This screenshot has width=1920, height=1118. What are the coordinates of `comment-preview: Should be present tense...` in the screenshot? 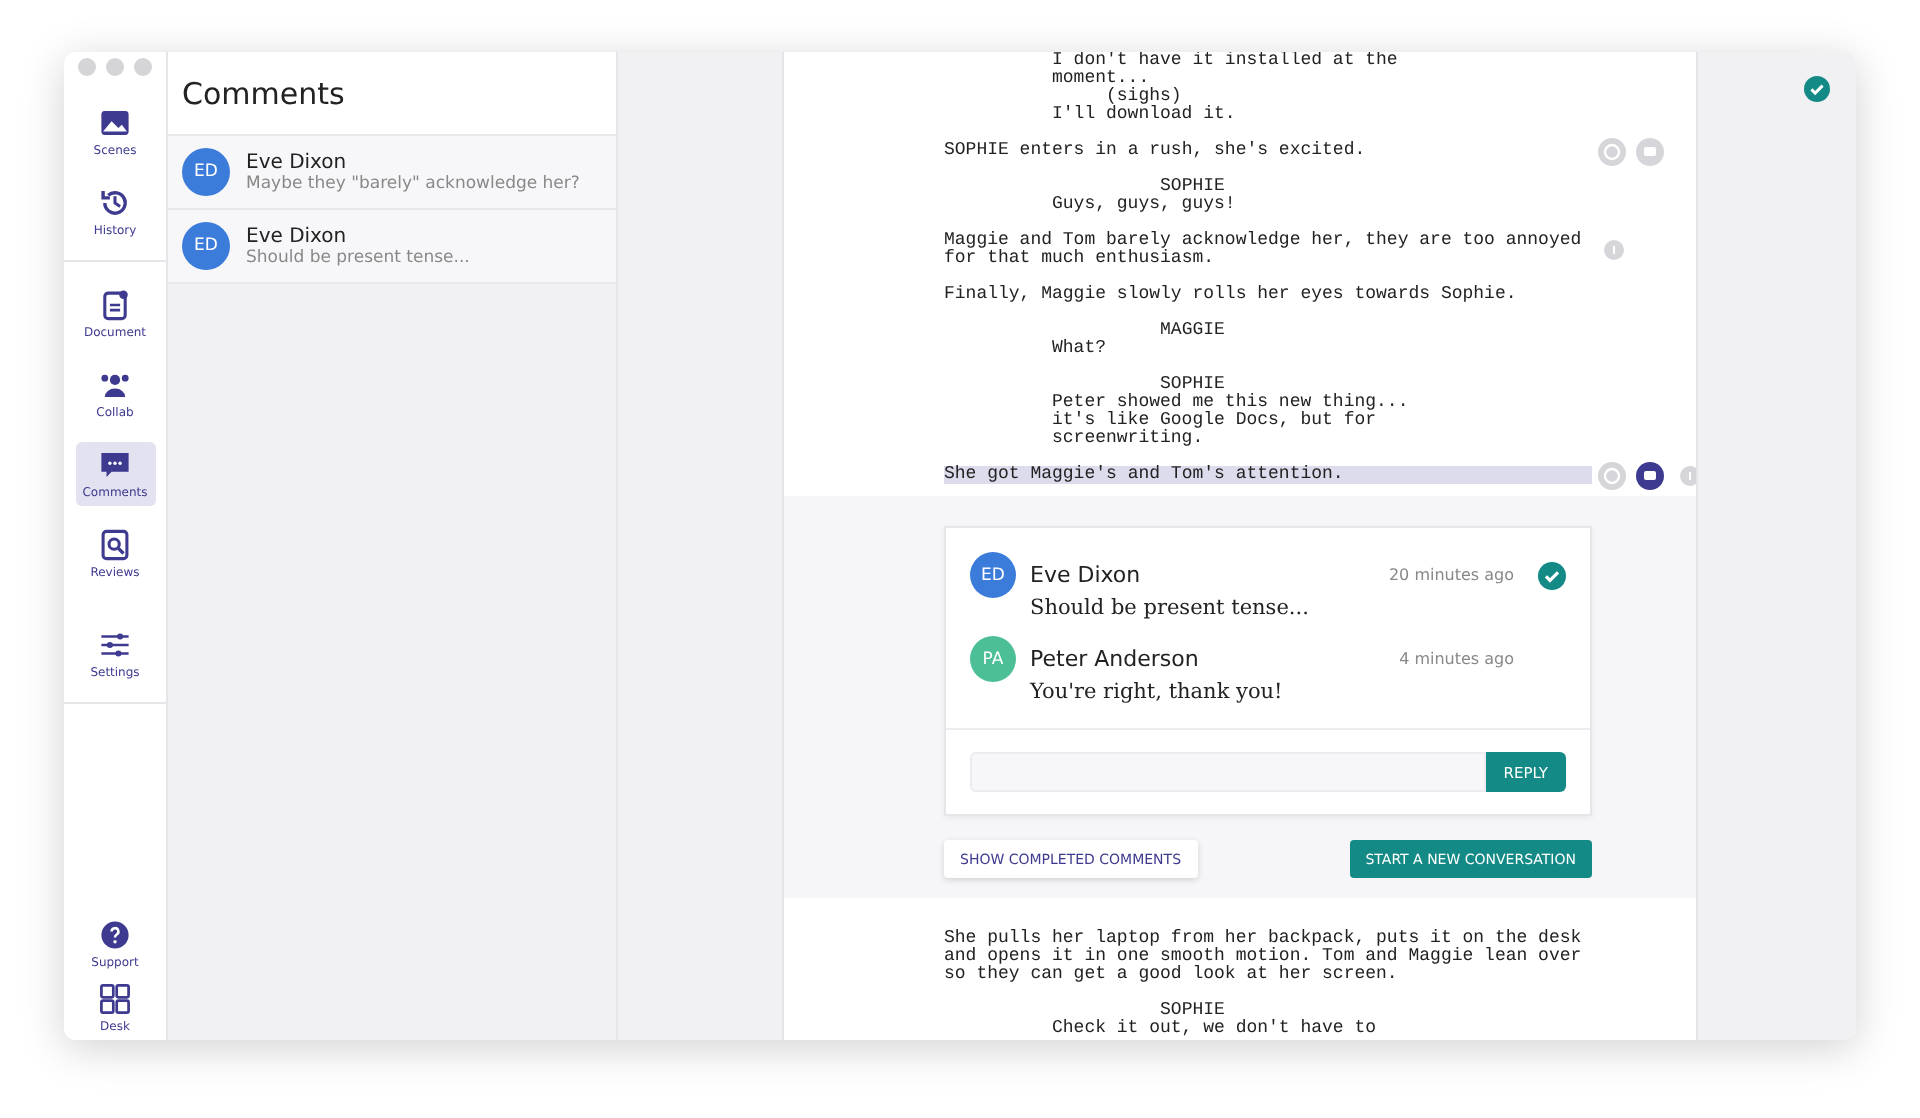 It's located at (358, 257).